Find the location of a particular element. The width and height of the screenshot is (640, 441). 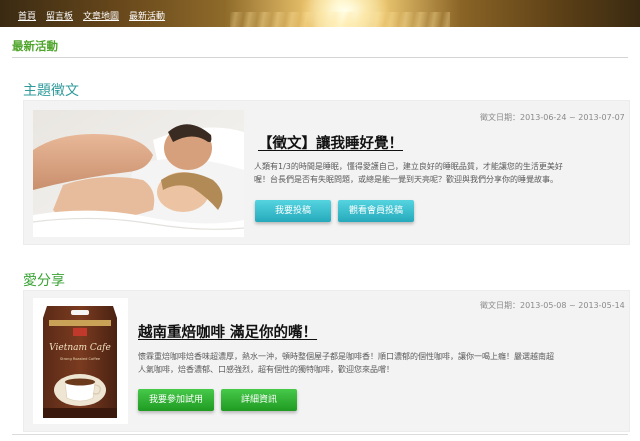

submit-essay-button: 我要投稿 is located at coordinates (293, 211).